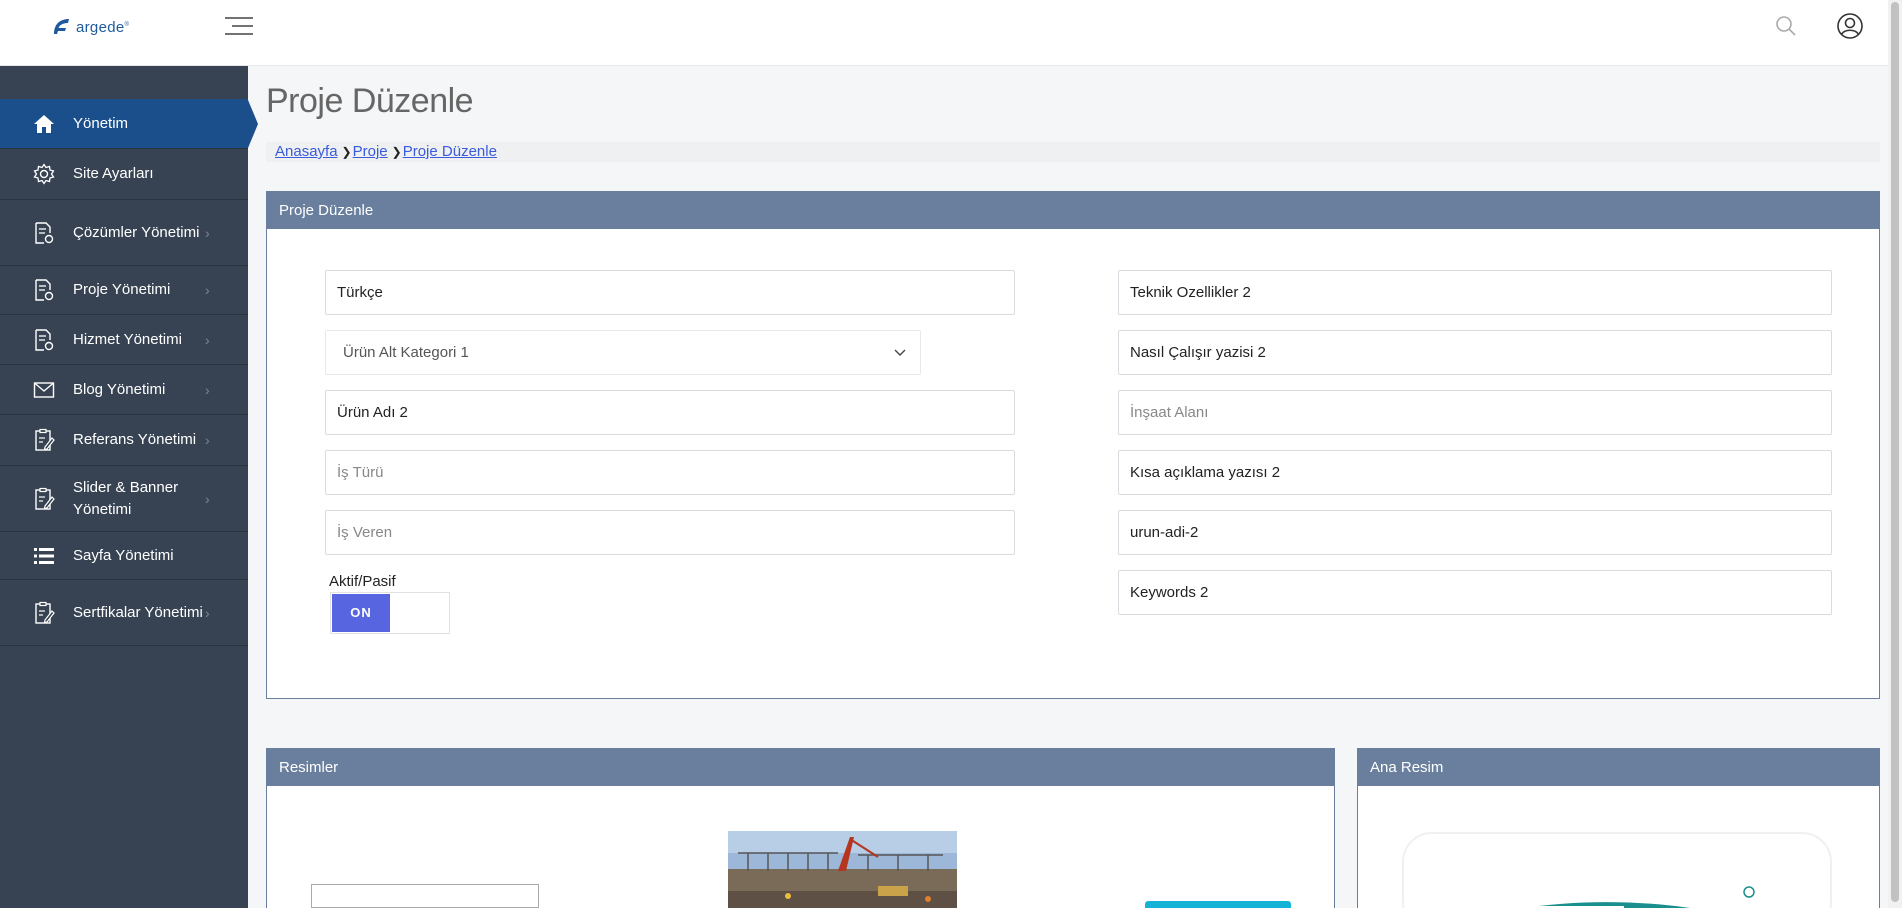 This screenshot has width=1902, height=908. What do you see at coordinates (670, 472) in the screenshot?
I see `job-type-field: İş Türü` at bounding box center [670, 472].